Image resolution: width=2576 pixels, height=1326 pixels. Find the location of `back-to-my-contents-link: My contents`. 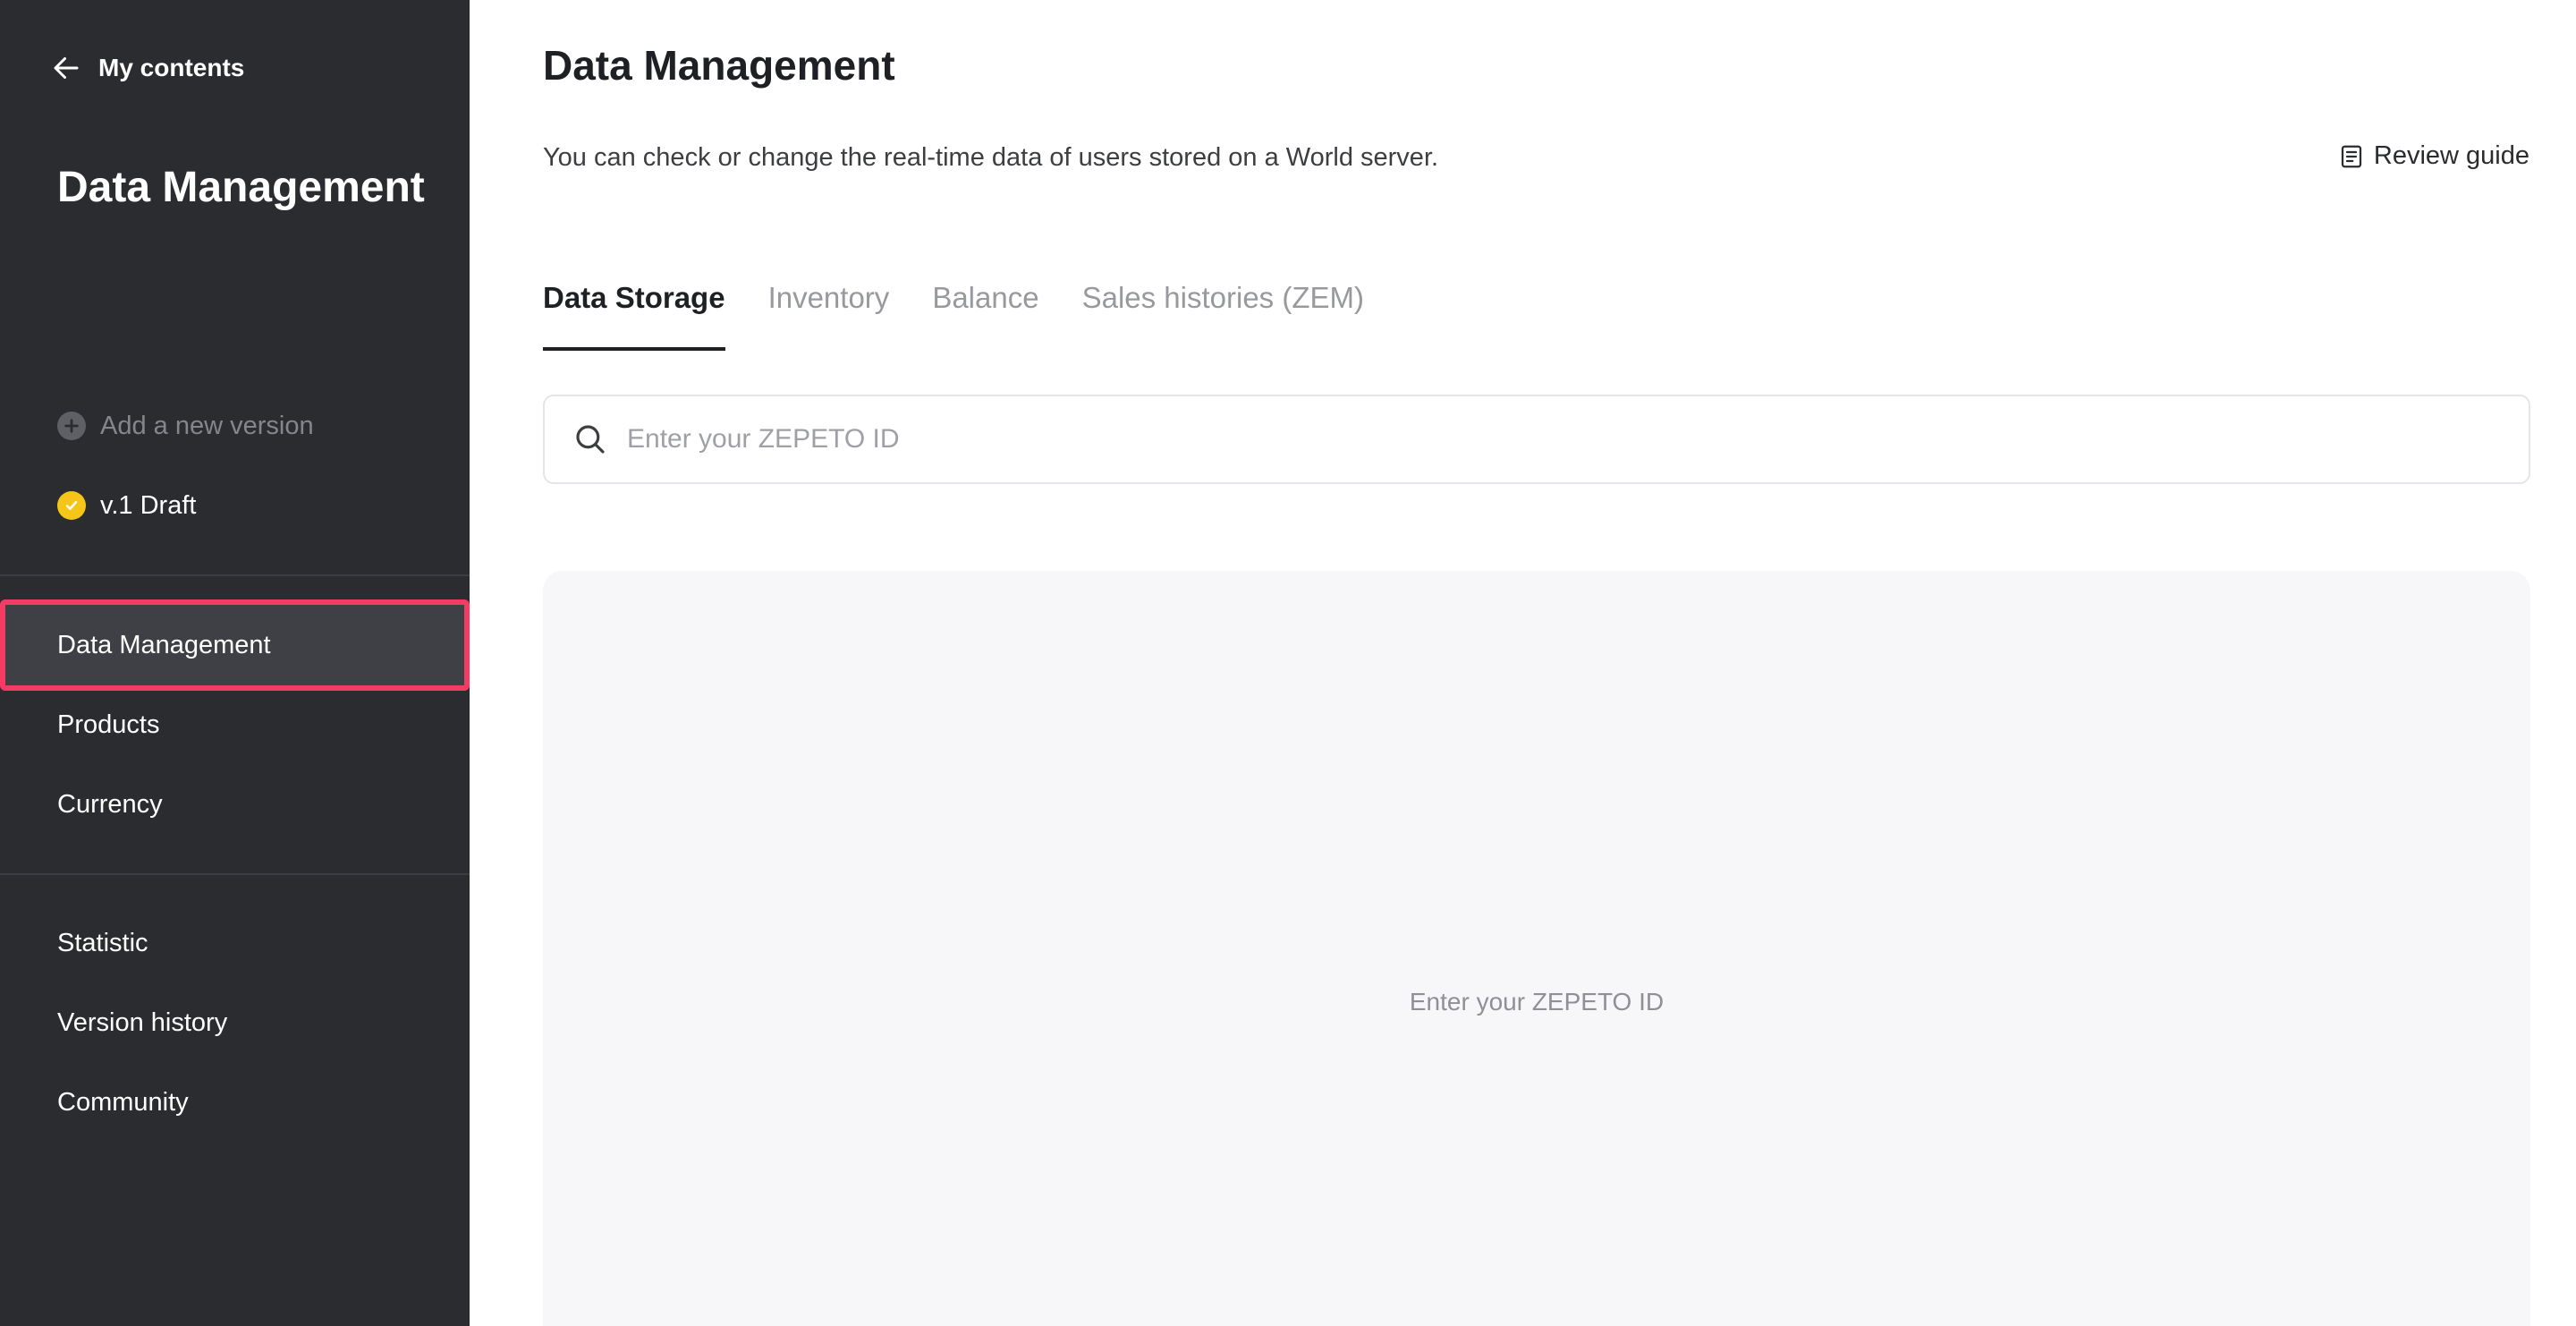

back-to-my-contents-link: My contents is located at coordinates (147, 68).